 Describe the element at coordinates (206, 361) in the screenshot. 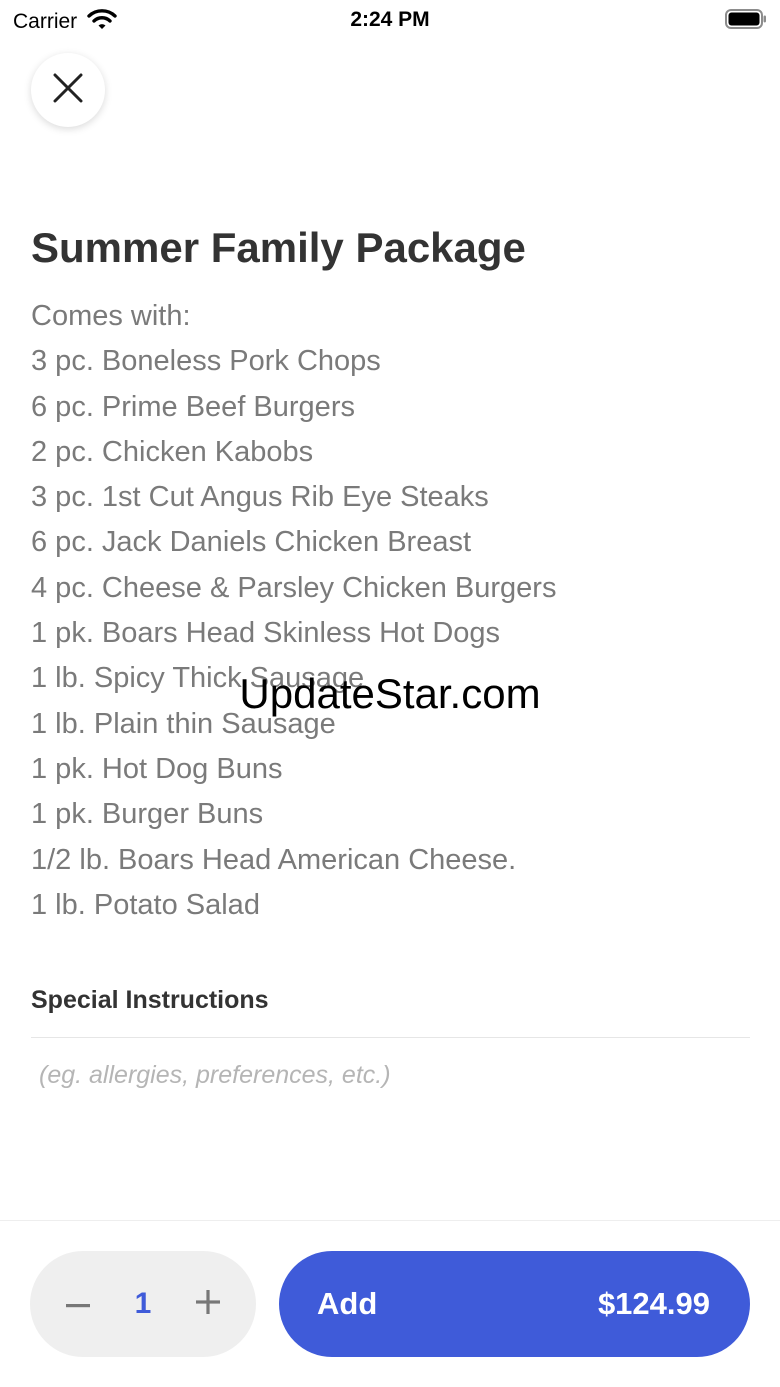

I see `description-line: 3 pc. Boneless Pork Chops` at that location.